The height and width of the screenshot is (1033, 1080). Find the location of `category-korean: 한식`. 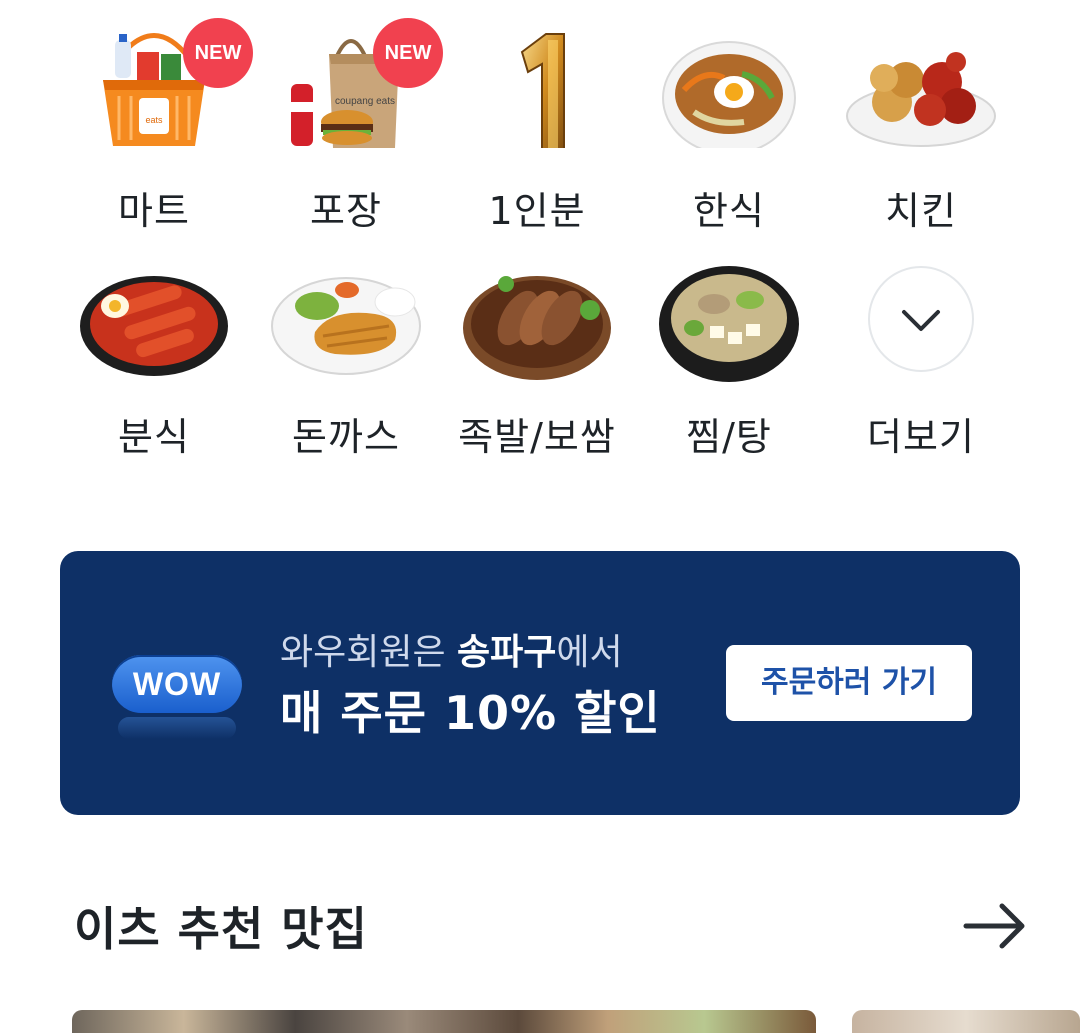

category-korean: 한식 is located at coordinates (729, 125).